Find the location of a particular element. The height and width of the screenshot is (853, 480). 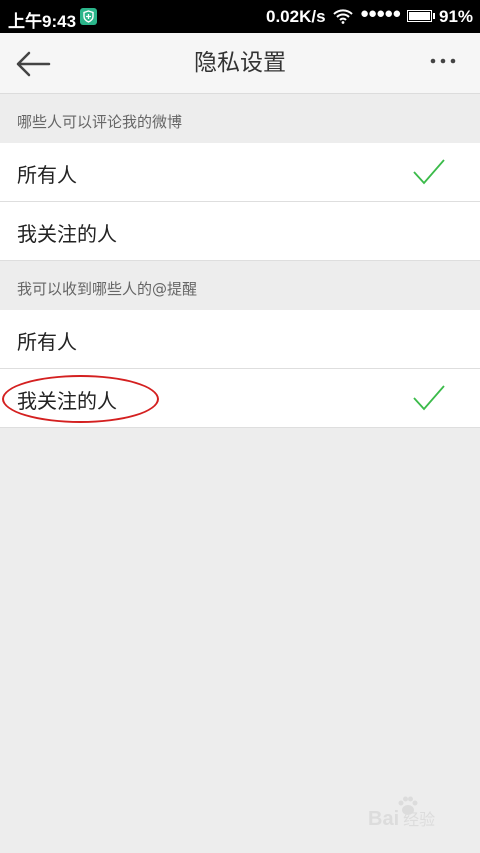

battery-percent: 91% is located at coordinates (456, 16).